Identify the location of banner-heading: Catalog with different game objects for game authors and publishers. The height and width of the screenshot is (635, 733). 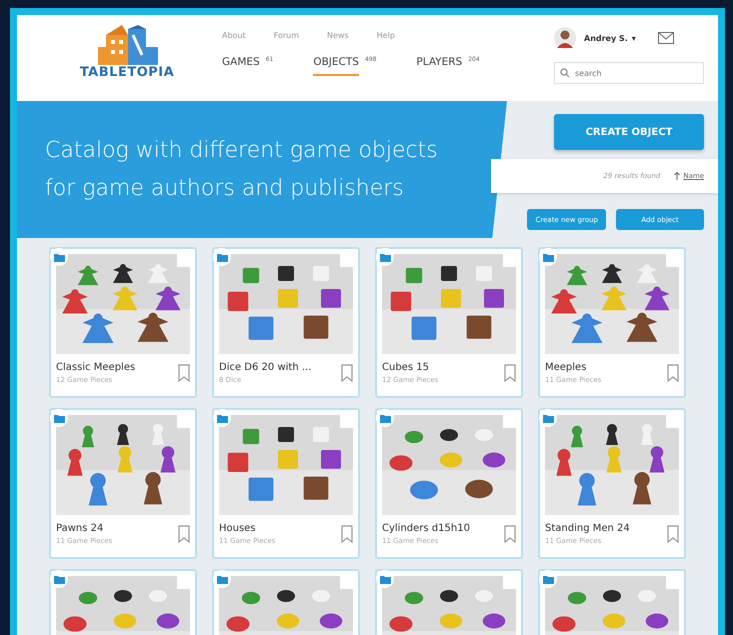
(242, 169).